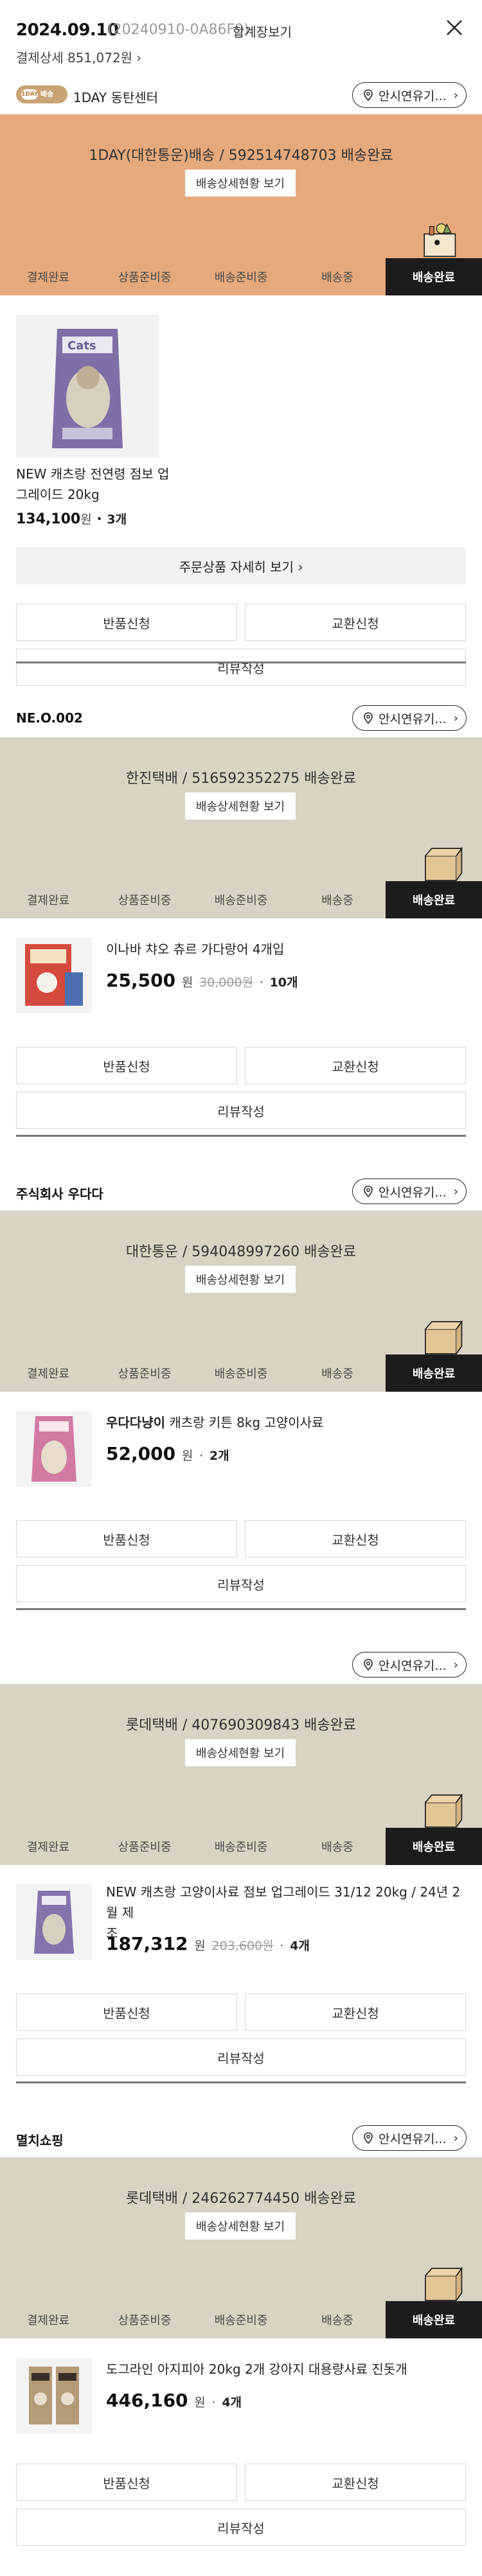  What do you see at coordinates (49, 519) in the screenshot?
I see `price-value: 134,100` at bounding box center [49, 519].